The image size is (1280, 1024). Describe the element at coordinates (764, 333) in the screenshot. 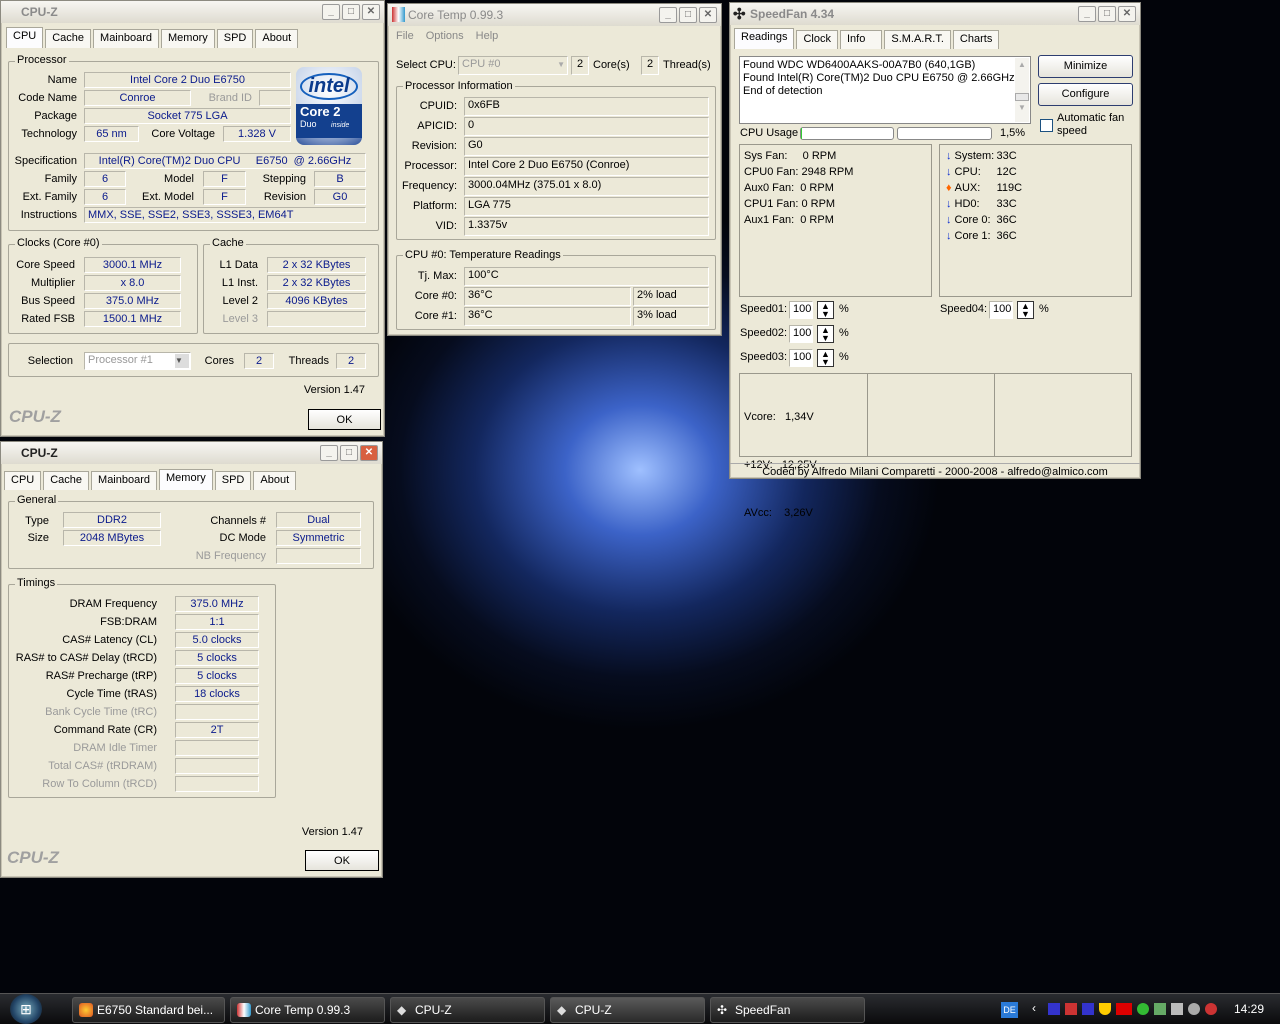

I see `speed-label: Speed02:` at that location.